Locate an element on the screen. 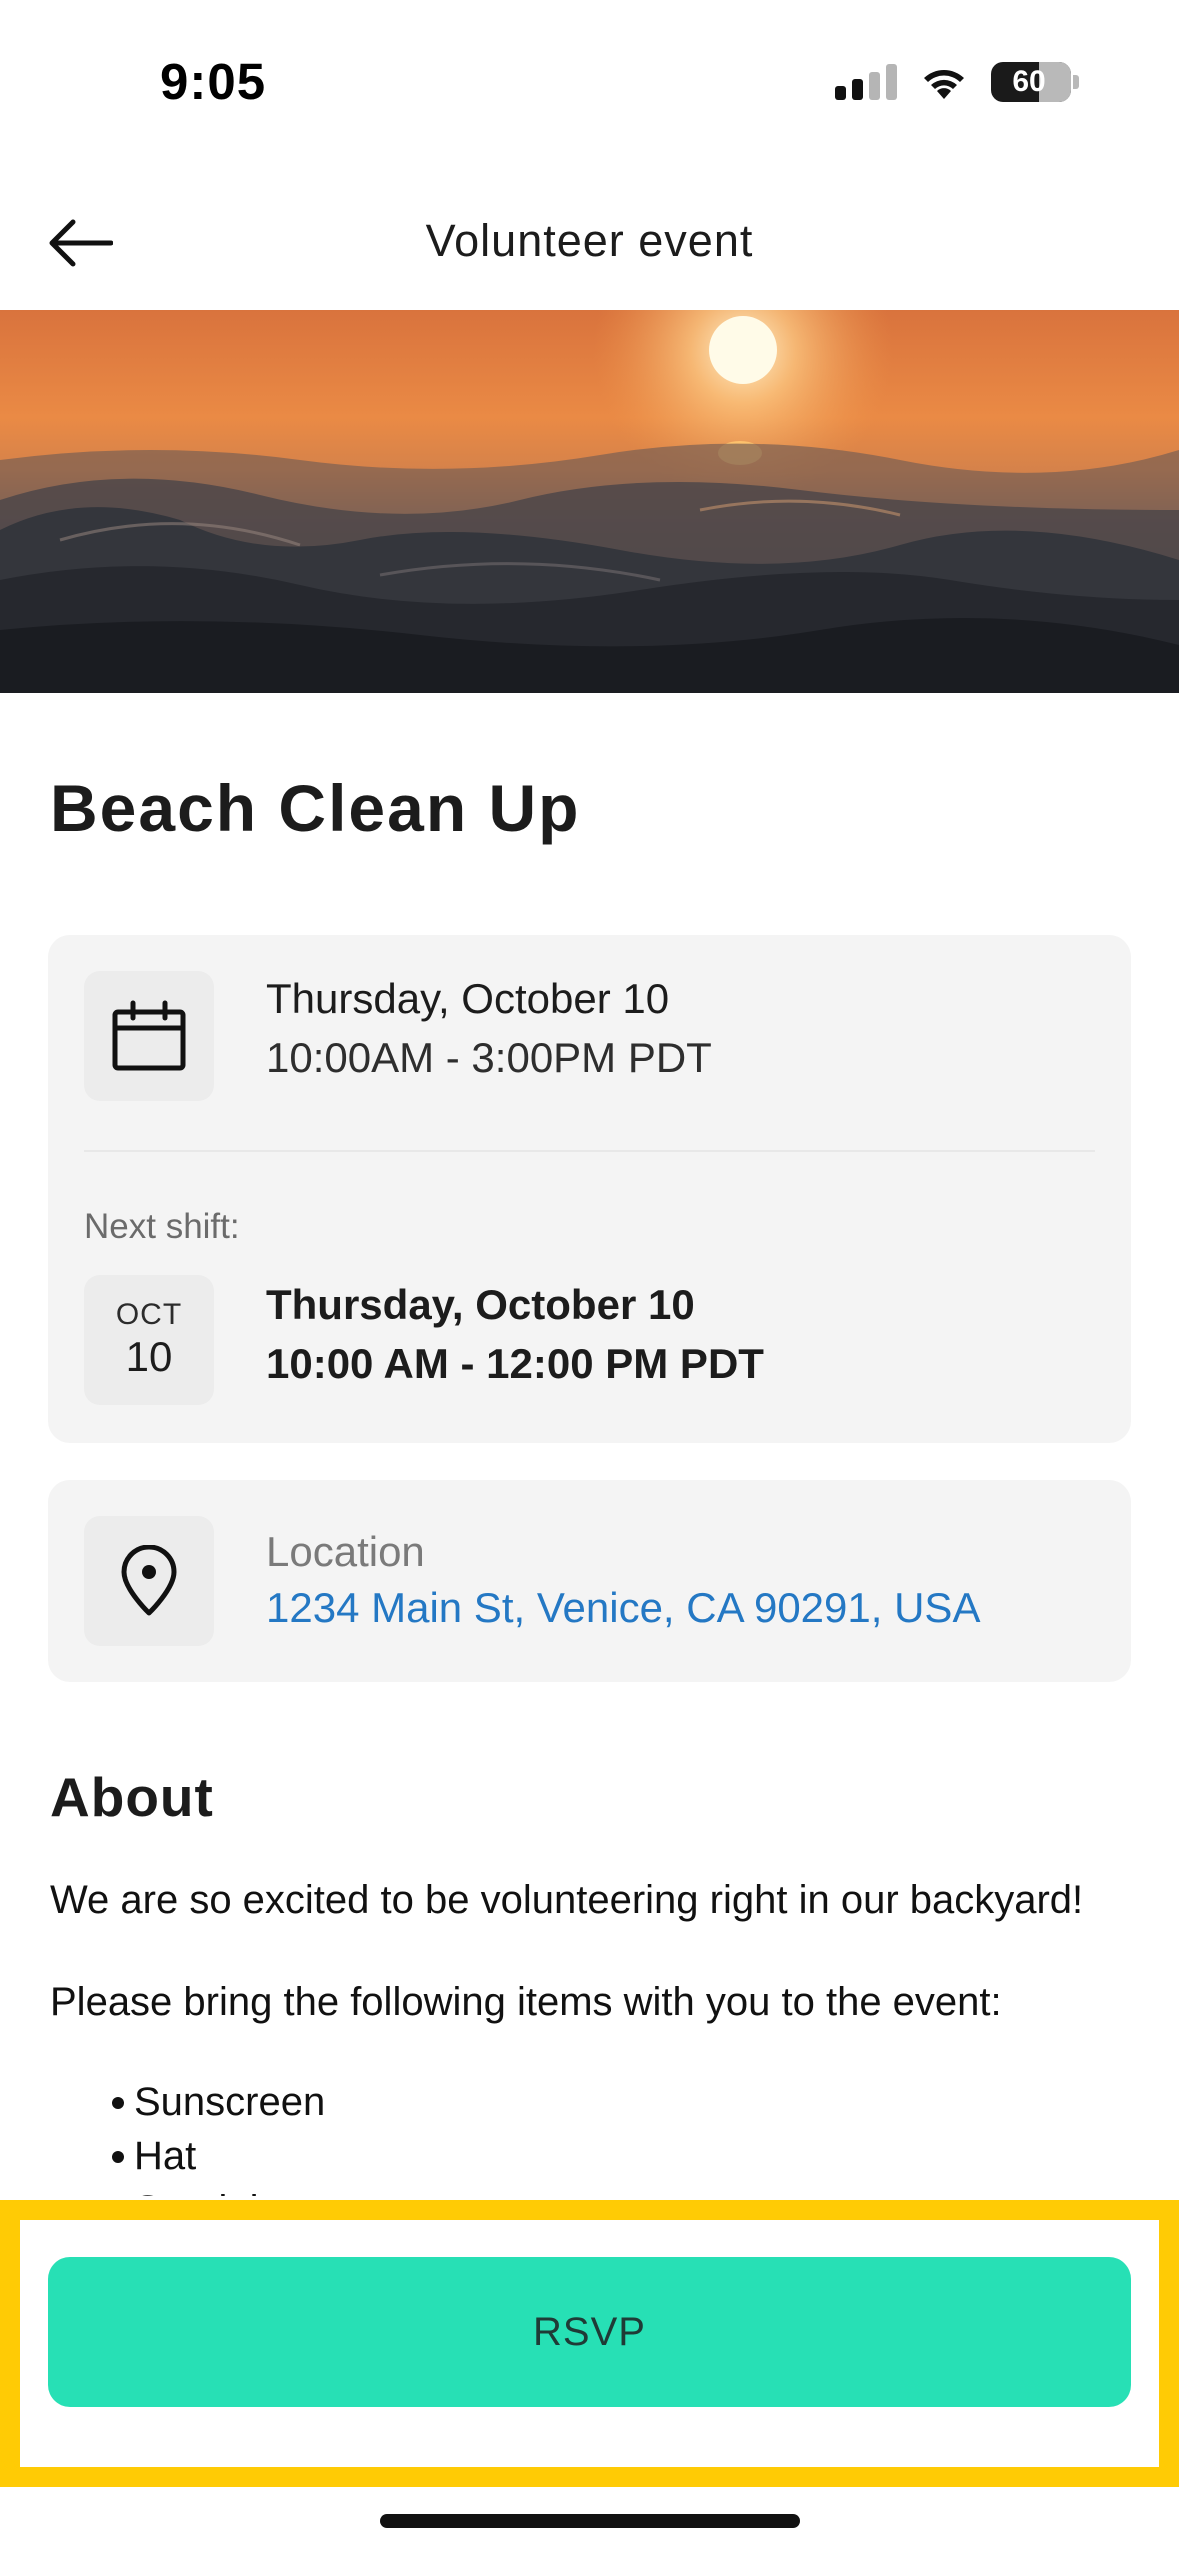 The height and width of the screenshot is (2556, 1179). sunset-ocean-image is located at coordinates (589, 501).